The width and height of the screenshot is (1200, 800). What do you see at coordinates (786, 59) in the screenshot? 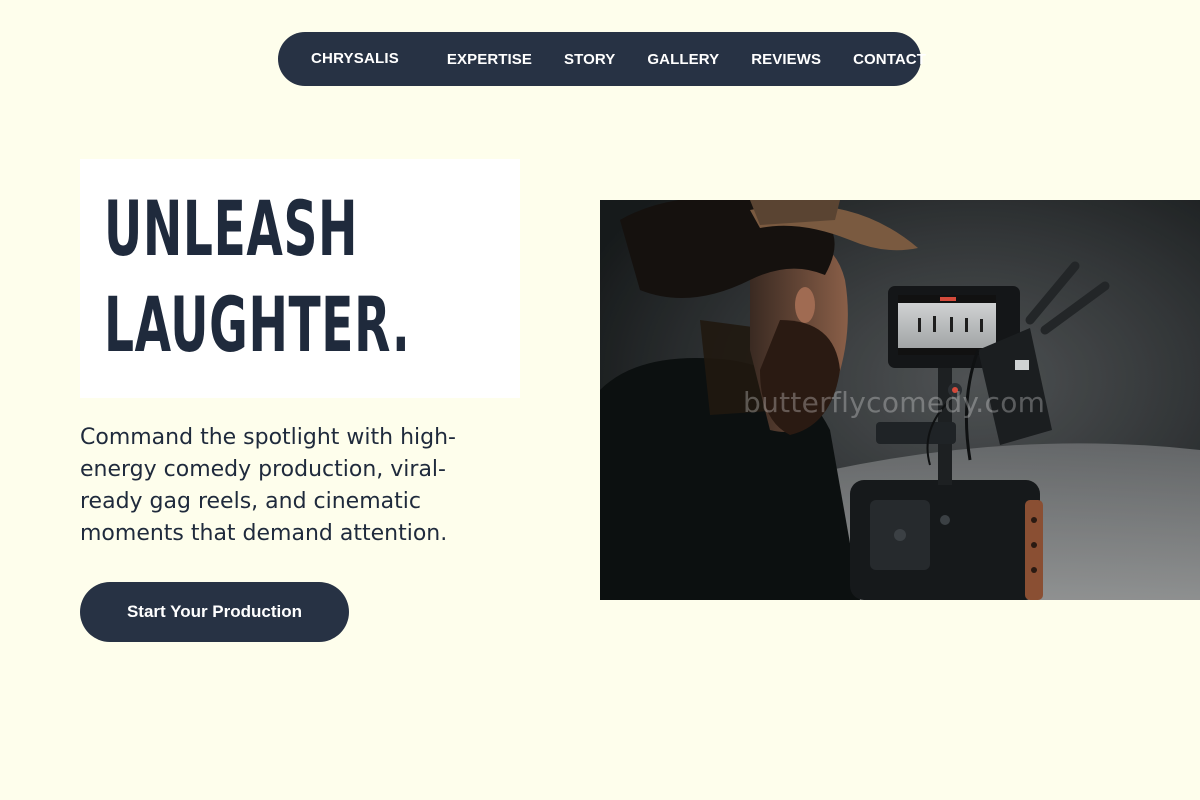
I see `nav-link-reviews: REVIEWS` at bounding box center [786, 59].